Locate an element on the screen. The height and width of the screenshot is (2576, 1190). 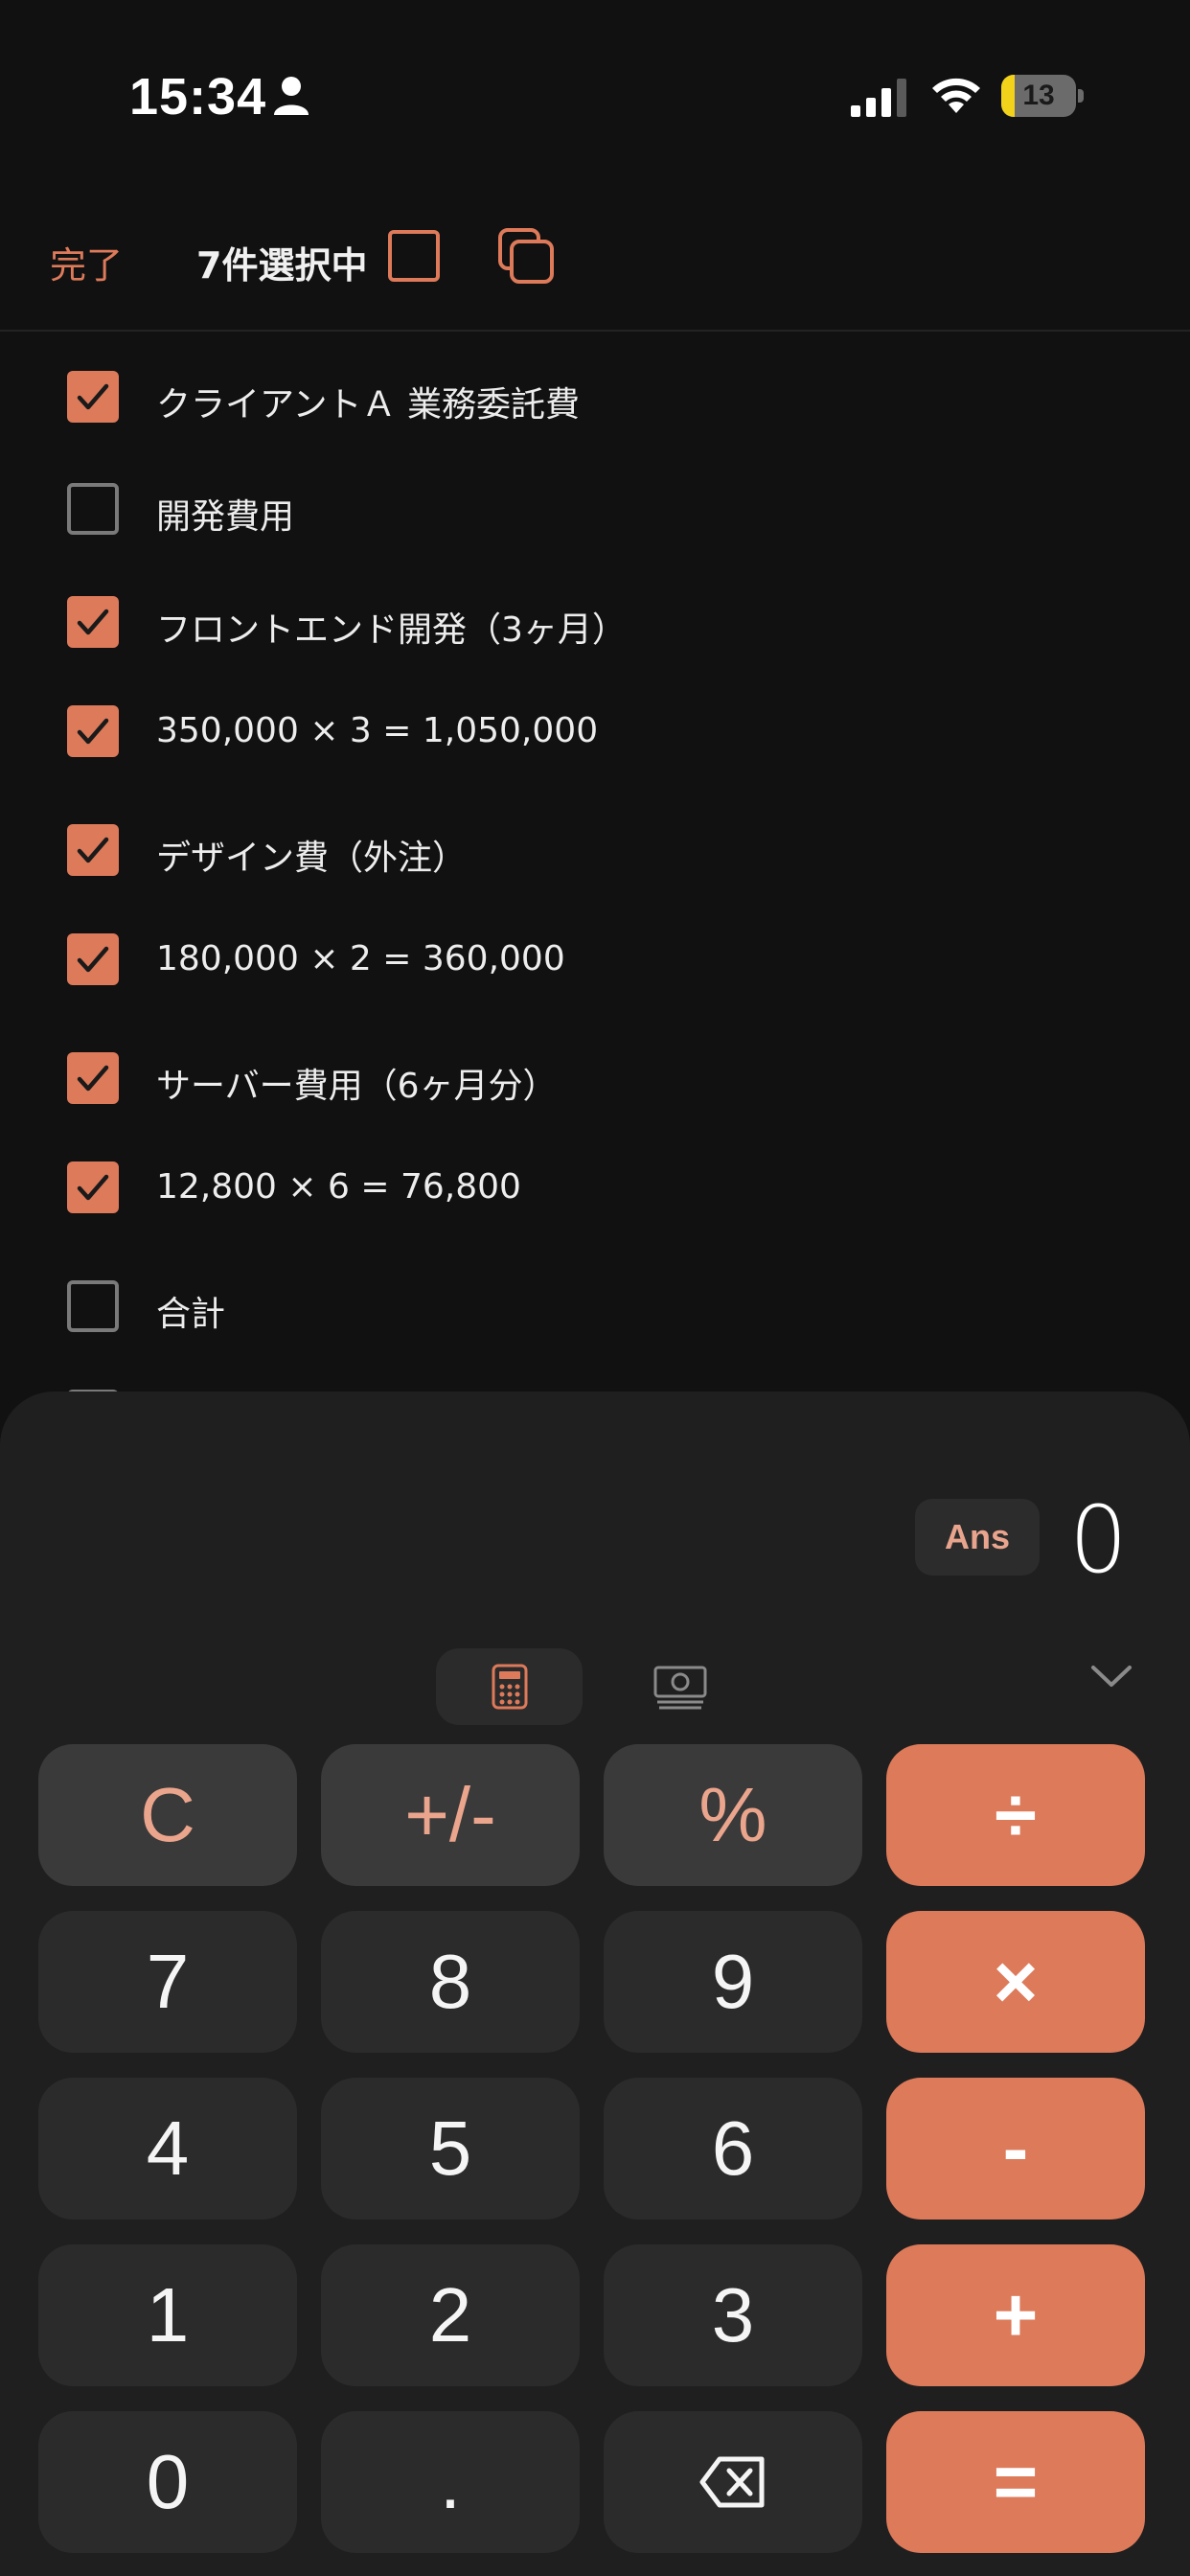
digit-1-key: 1 is located at coordinates (167, 2315).